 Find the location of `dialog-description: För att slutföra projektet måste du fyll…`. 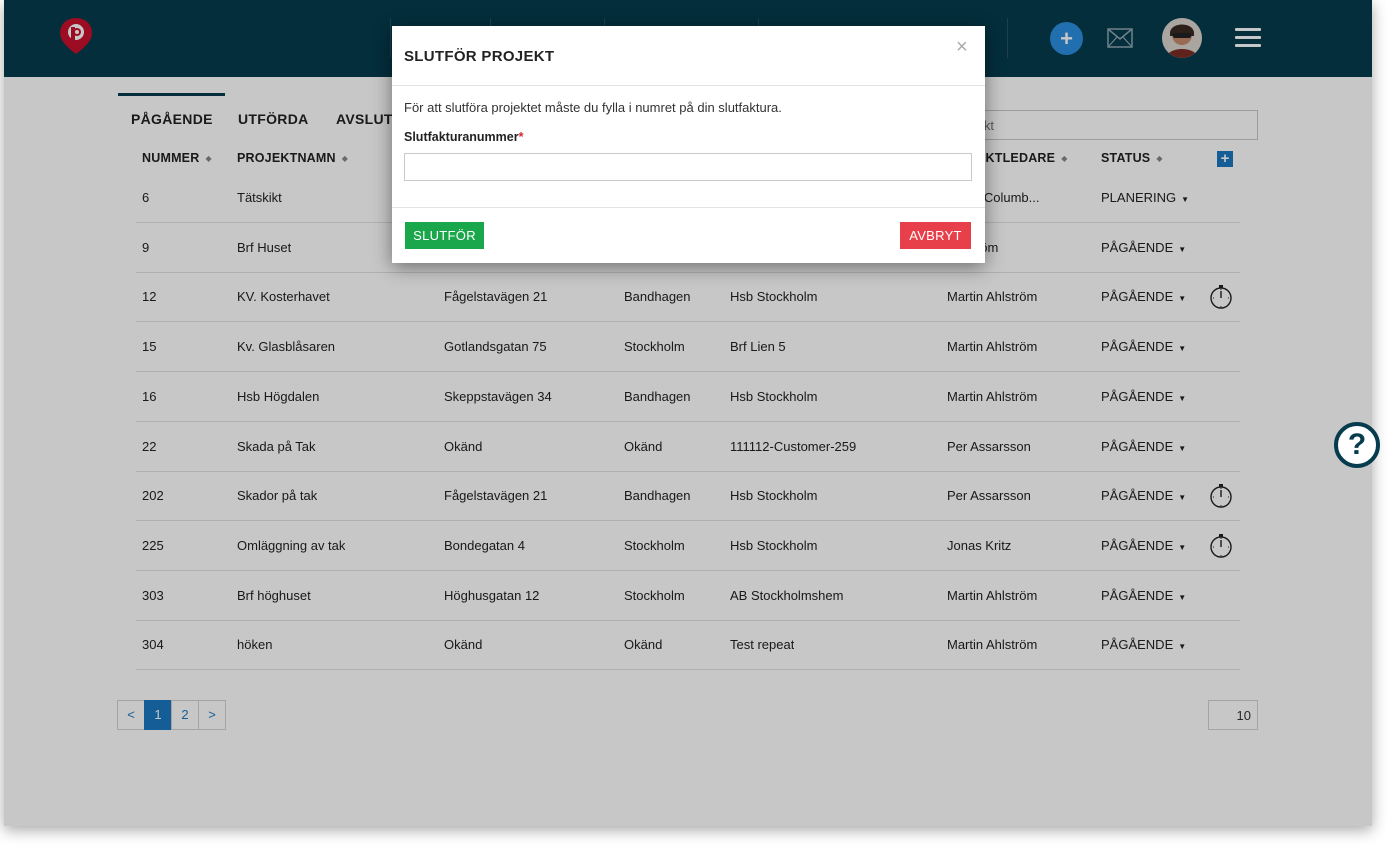

dialog-description: För att slutföra projektet måste du fyll… is located at coordinates (593, 107).